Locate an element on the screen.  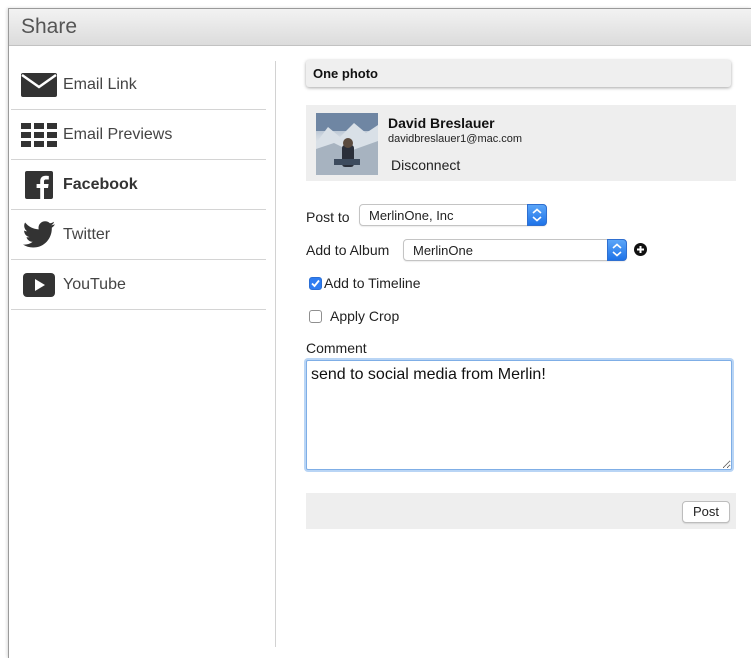
sidebar-item-facebook: Facebook is located at coordinates (138, 185).